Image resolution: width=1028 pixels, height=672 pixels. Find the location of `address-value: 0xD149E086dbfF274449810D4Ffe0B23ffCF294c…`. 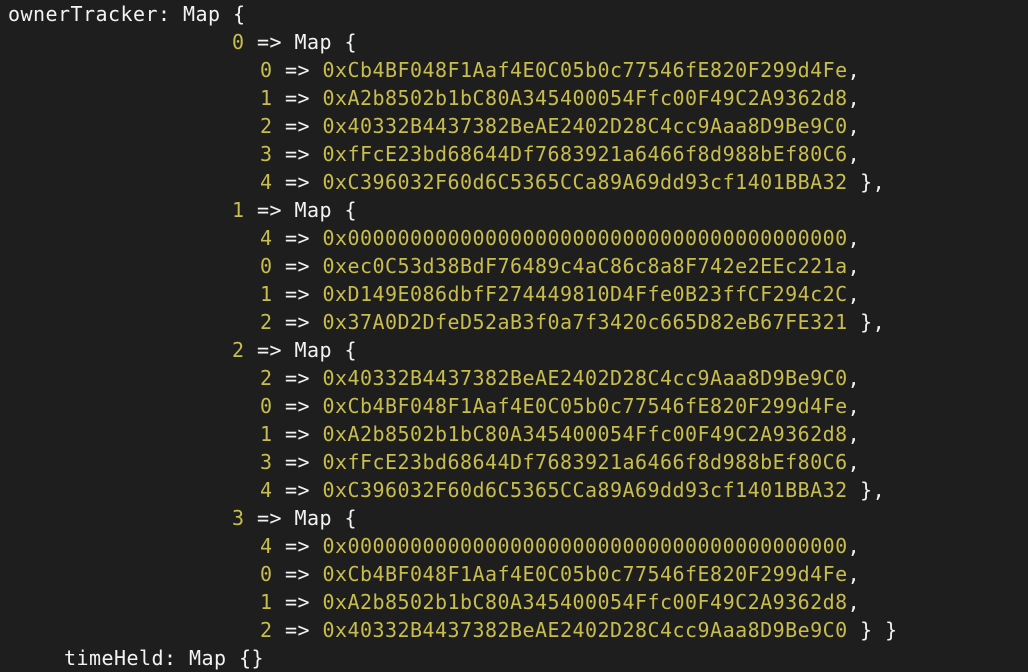

address-value: 0xD149E086dbfF274449810D4Ffe0B23ffCF294c… is located at coordinates (585, 294).